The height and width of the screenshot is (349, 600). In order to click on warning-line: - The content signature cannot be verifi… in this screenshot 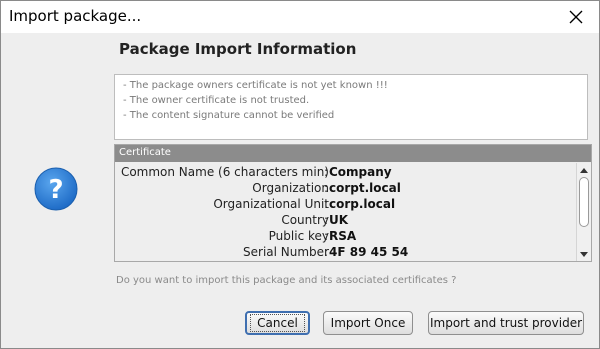, I will do `click(229, 115)`.